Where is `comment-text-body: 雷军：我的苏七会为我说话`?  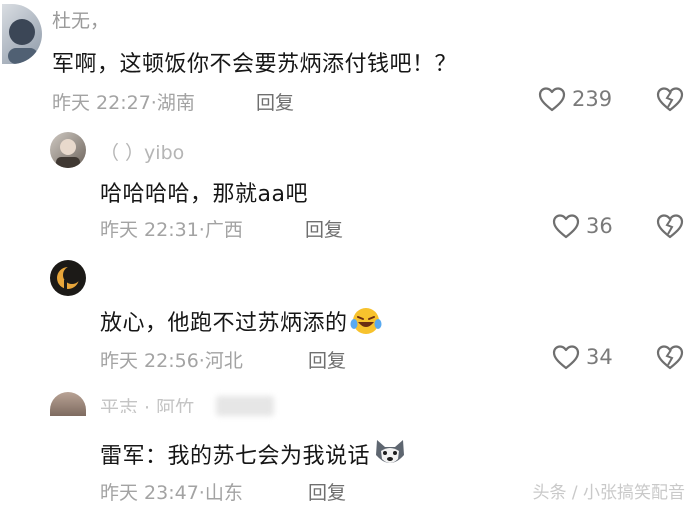 comment-text-body: 雷军：我的苏七会为我说话 is located at coordinates (235, 456).